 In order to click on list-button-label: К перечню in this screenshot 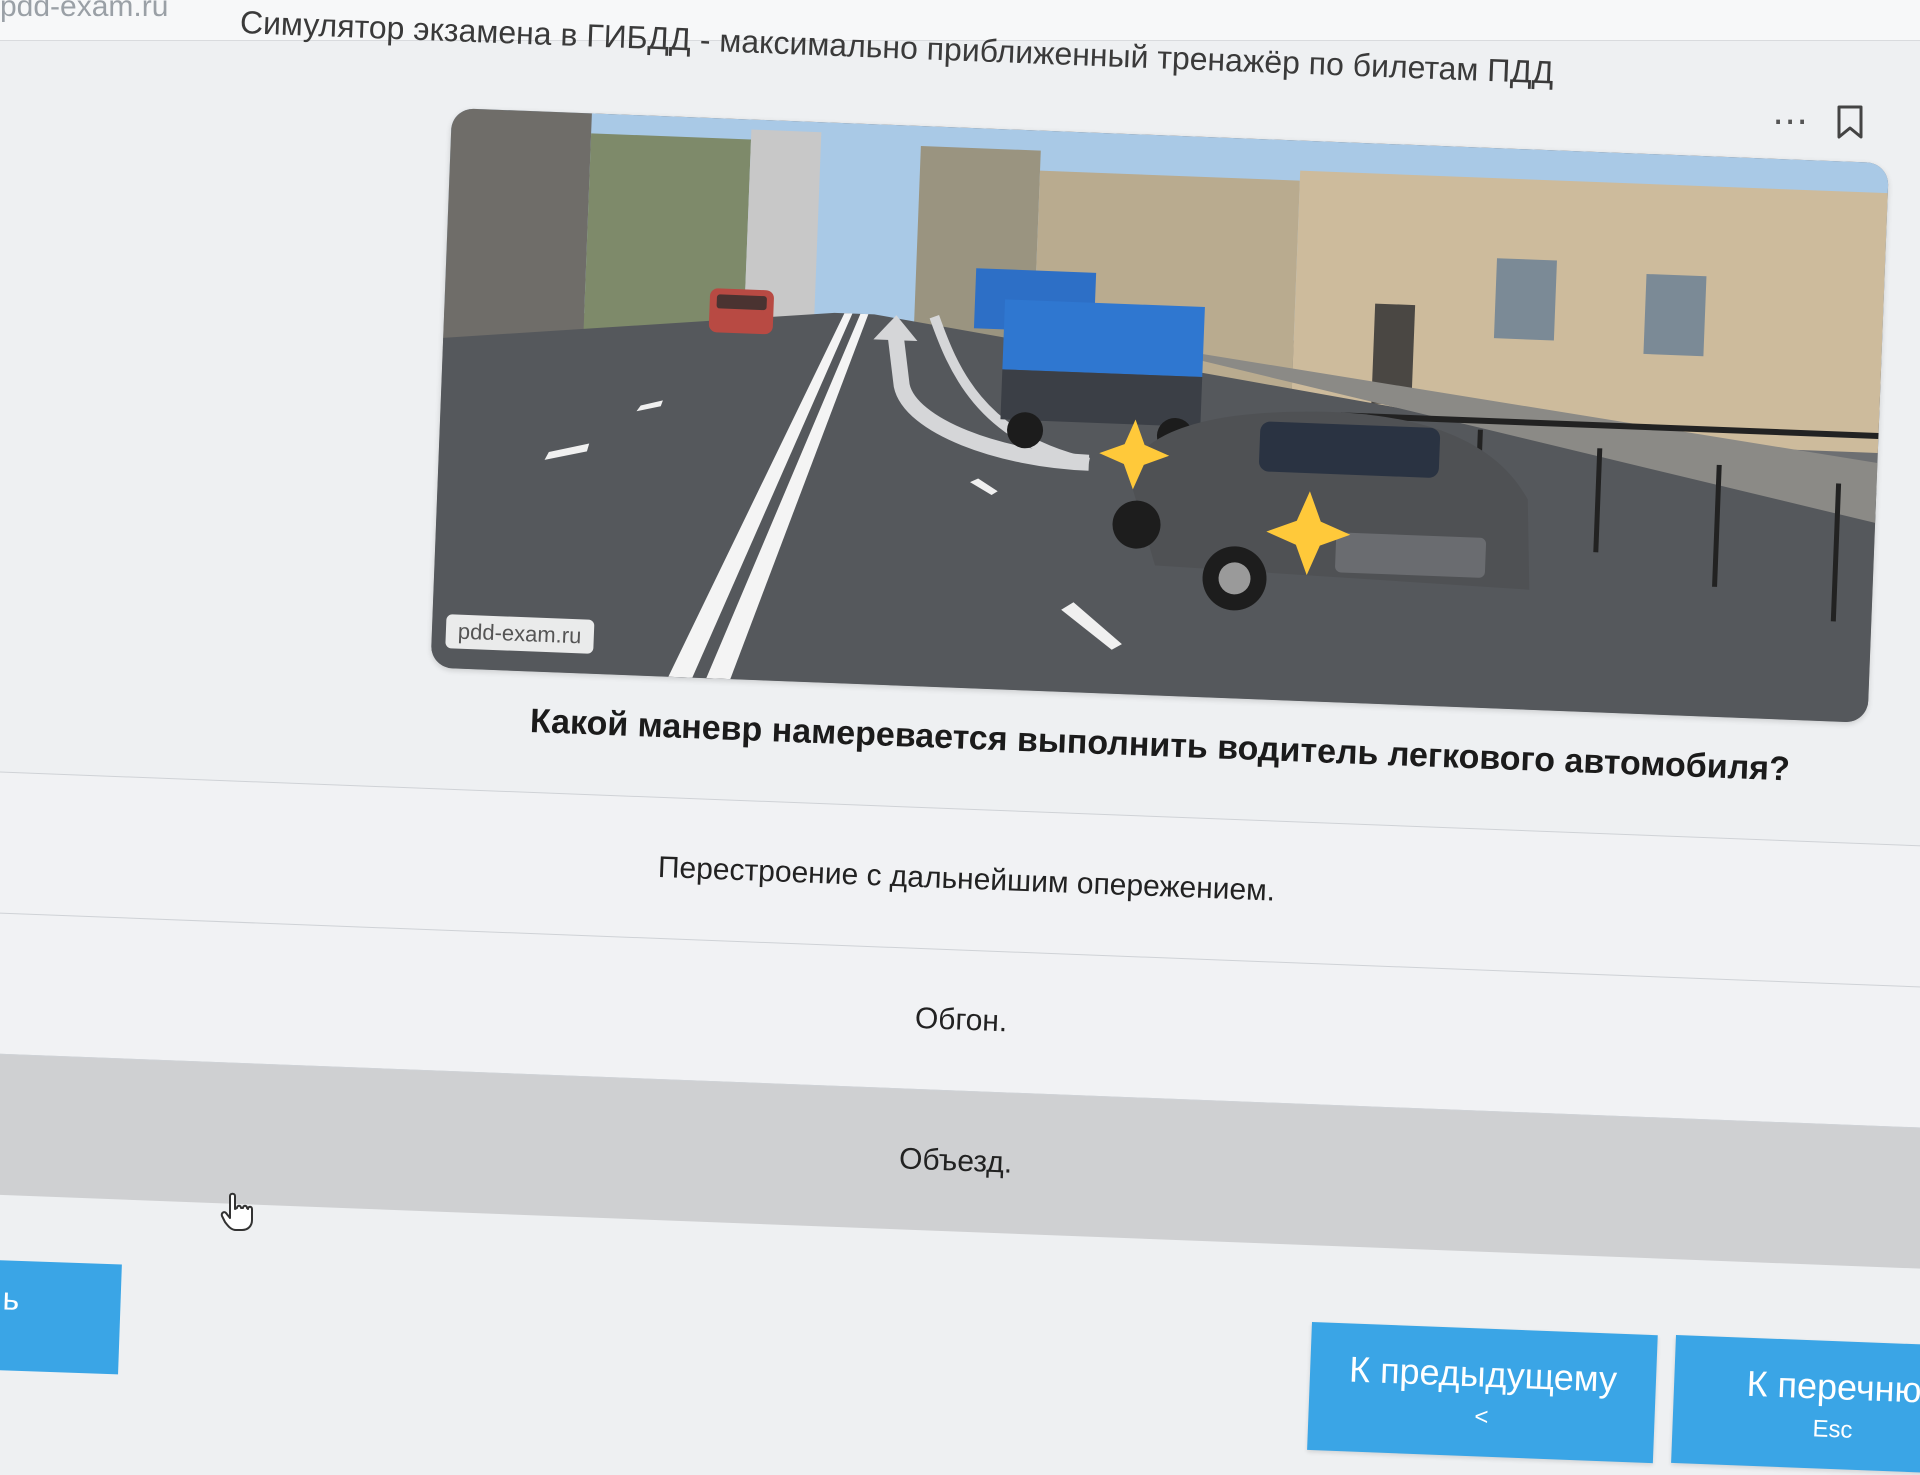, I will do `click(1832, 1386)`.